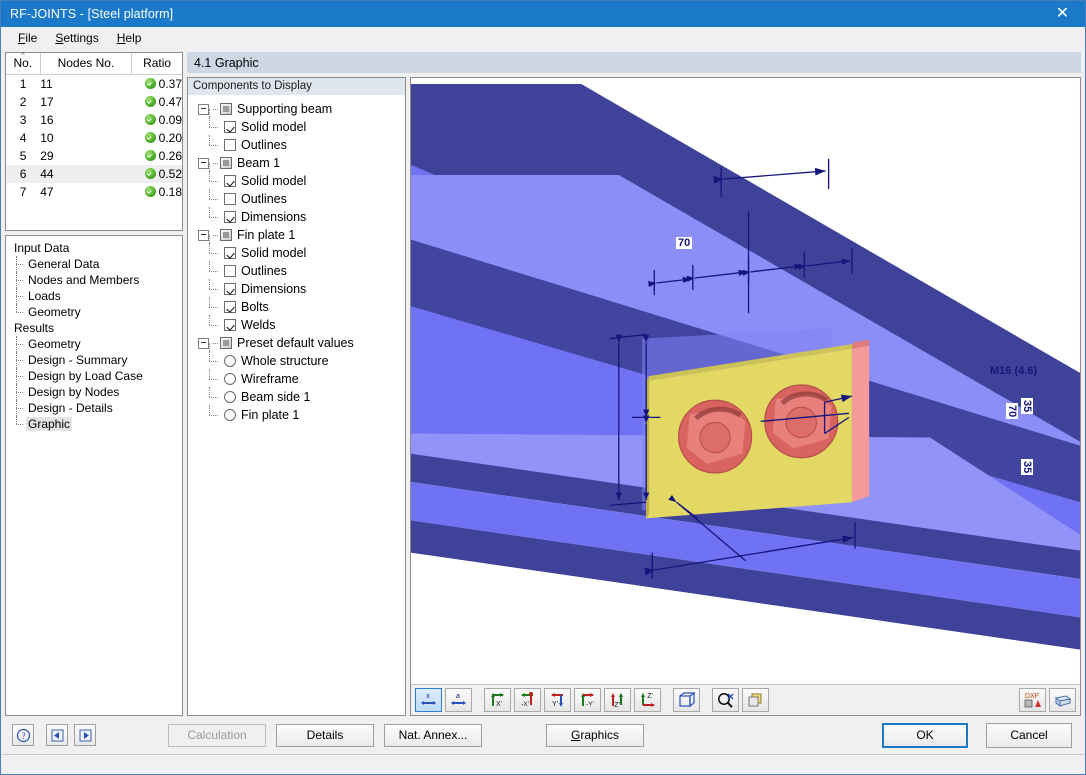  What do you see at coordinates (458, 700) in the screenshot?
I see `view-a-button: a` at bounding box center [458, 700].